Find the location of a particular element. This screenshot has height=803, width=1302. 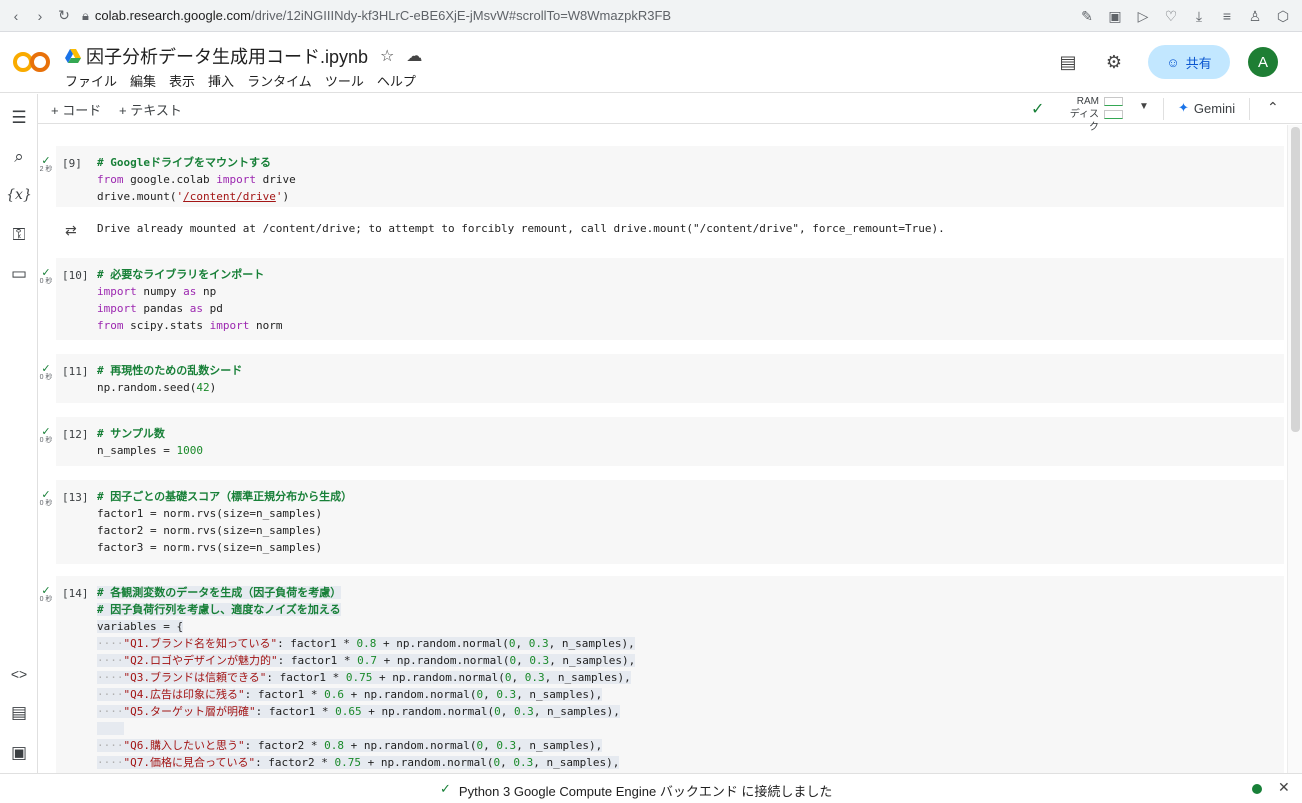

exec-count: [9] is located at coordinates (72, 163).